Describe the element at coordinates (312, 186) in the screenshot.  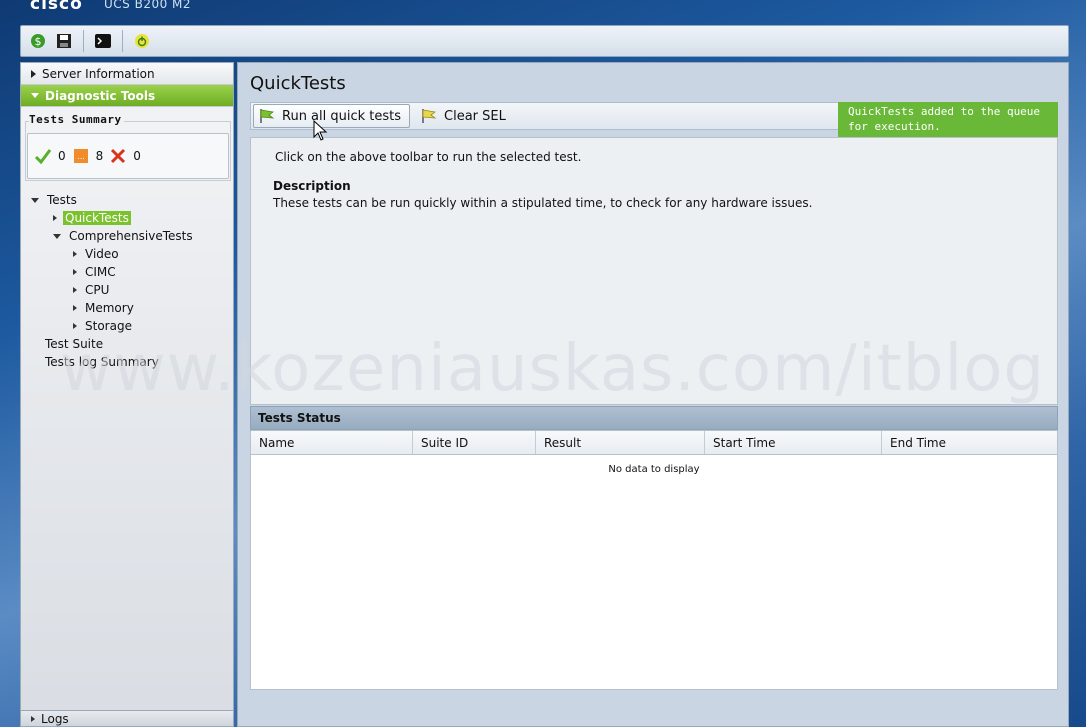
I see `description-heading: Description` at that location.